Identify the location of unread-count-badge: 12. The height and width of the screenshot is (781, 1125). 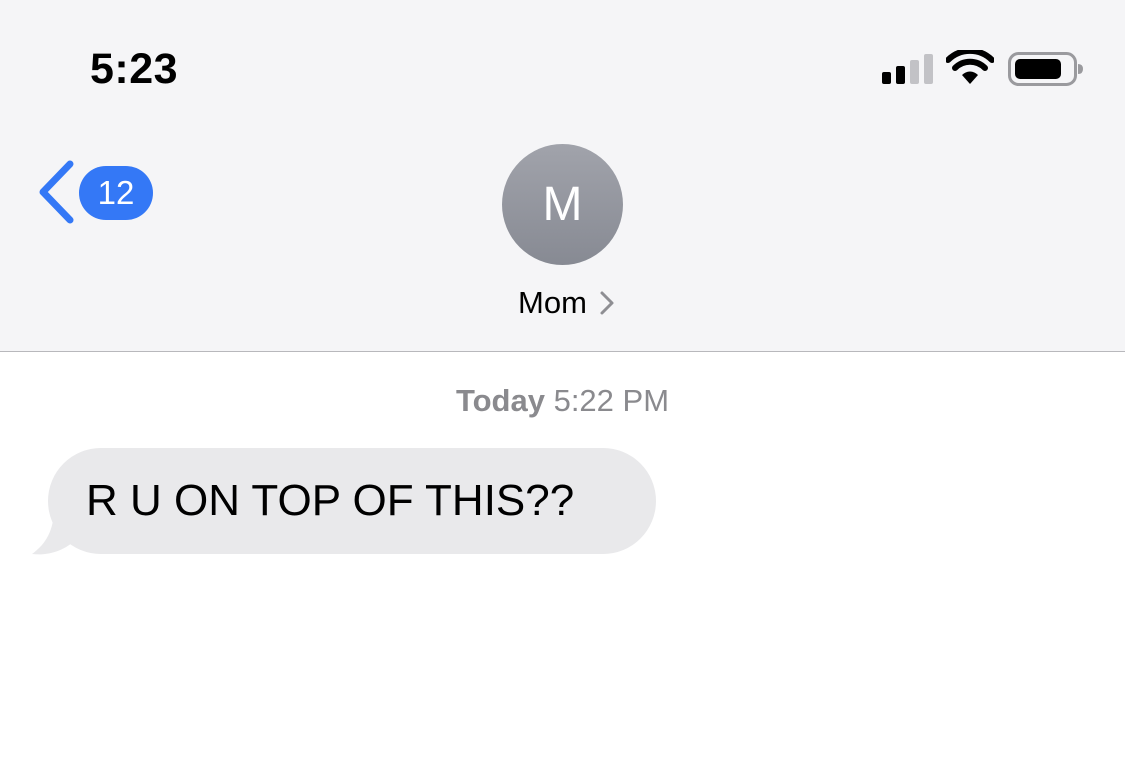
(116, 193).